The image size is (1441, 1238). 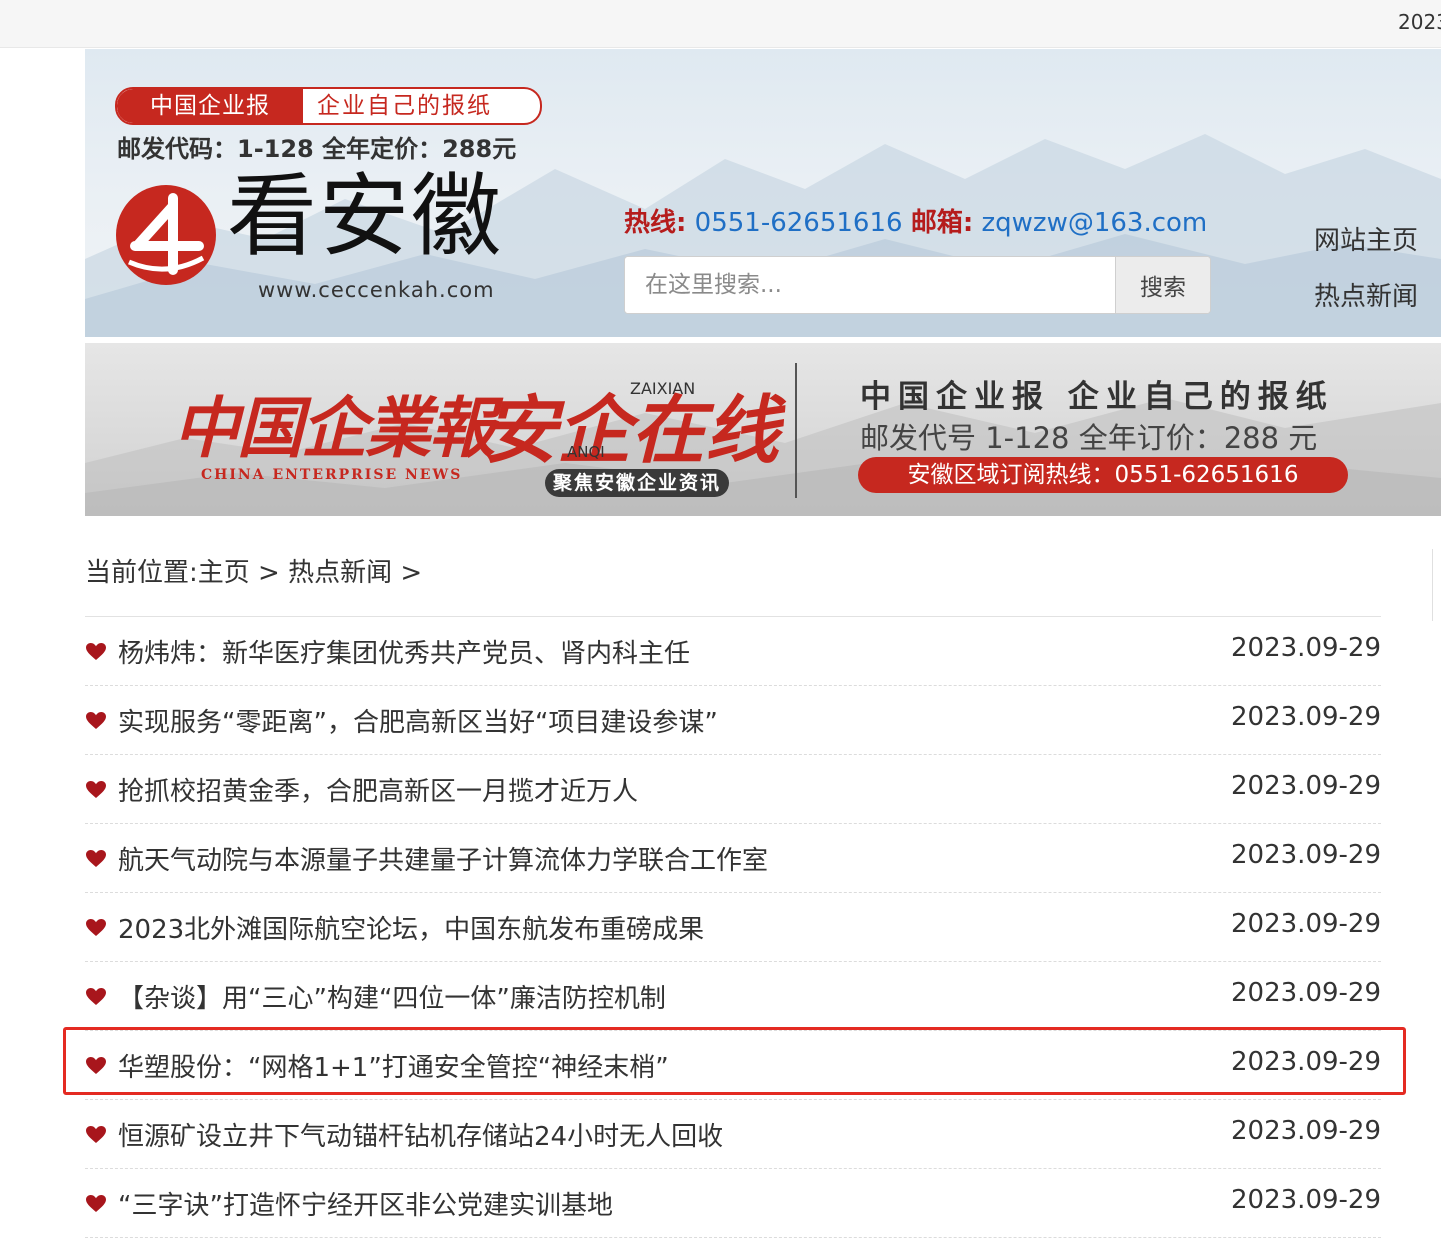 What do you see at coordinates (1097, 397) in the screenshot?
I see `banner-slogan: 中国企业报 企业自己的报纸` at bounding box center [1097, 397].